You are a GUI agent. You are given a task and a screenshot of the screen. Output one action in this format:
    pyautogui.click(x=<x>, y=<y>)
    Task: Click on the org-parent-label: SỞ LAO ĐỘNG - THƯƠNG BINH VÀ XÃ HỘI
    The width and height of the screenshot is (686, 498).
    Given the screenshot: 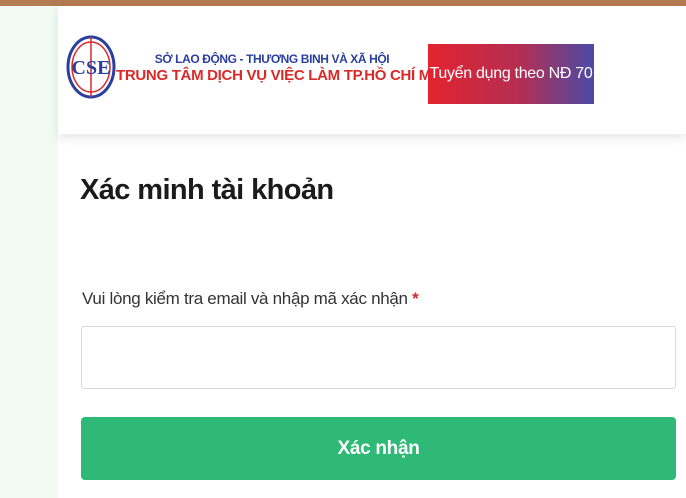 What is the action you would take?
    pyautogui.click(x=272, y=59)
    